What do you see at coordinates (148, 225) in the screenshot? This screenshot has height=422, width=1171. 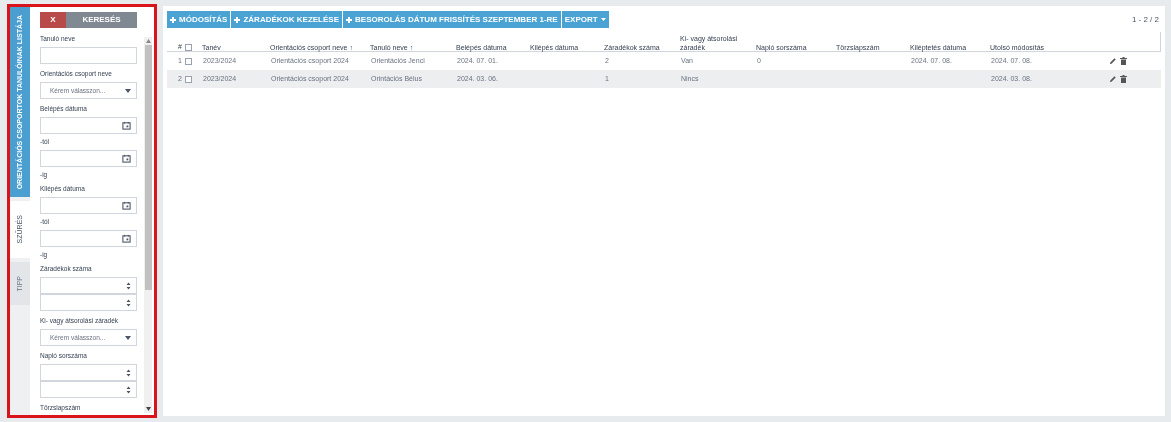 I see `scrollbar` at bounding box center [148, 225].